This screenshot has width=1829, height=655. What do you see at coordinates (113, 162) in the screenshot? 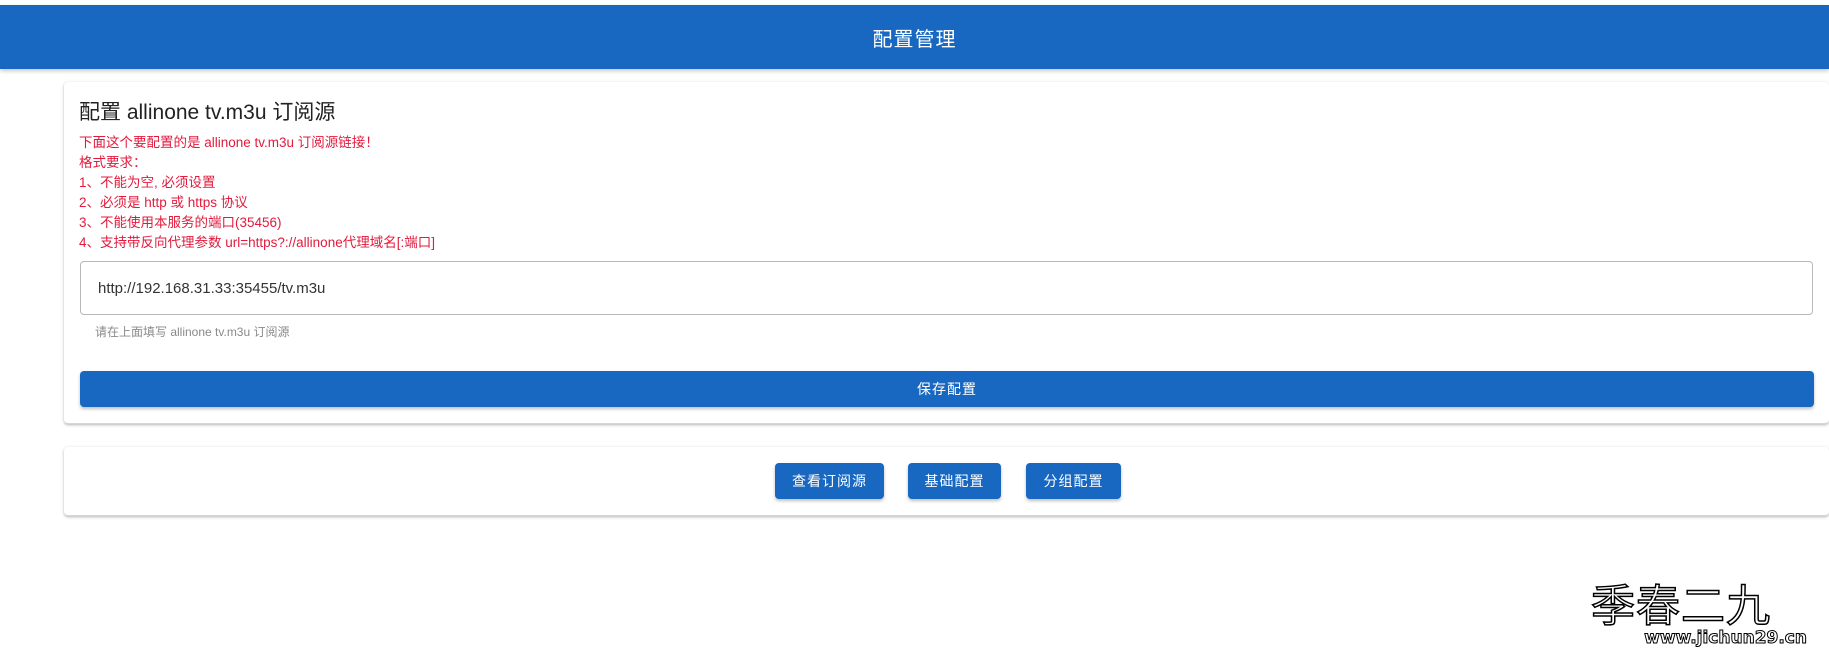
I see `note-line: 格式要求：` at bounding box center [113, 162].